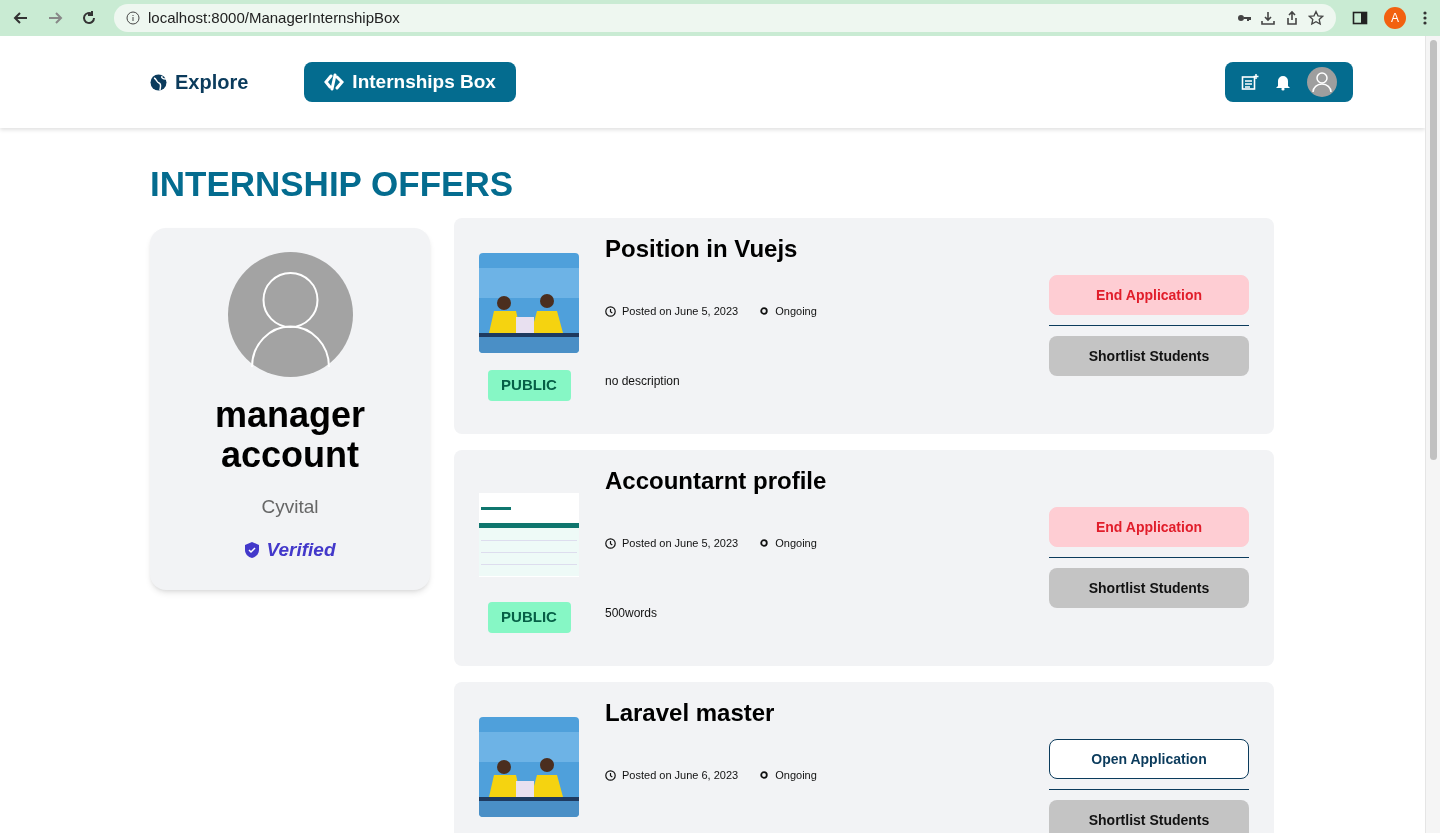  Describe the element at coordinates (332, 184) in the screenshot. I see `page-heading: INTERNSHIP OFFERS` at that location.